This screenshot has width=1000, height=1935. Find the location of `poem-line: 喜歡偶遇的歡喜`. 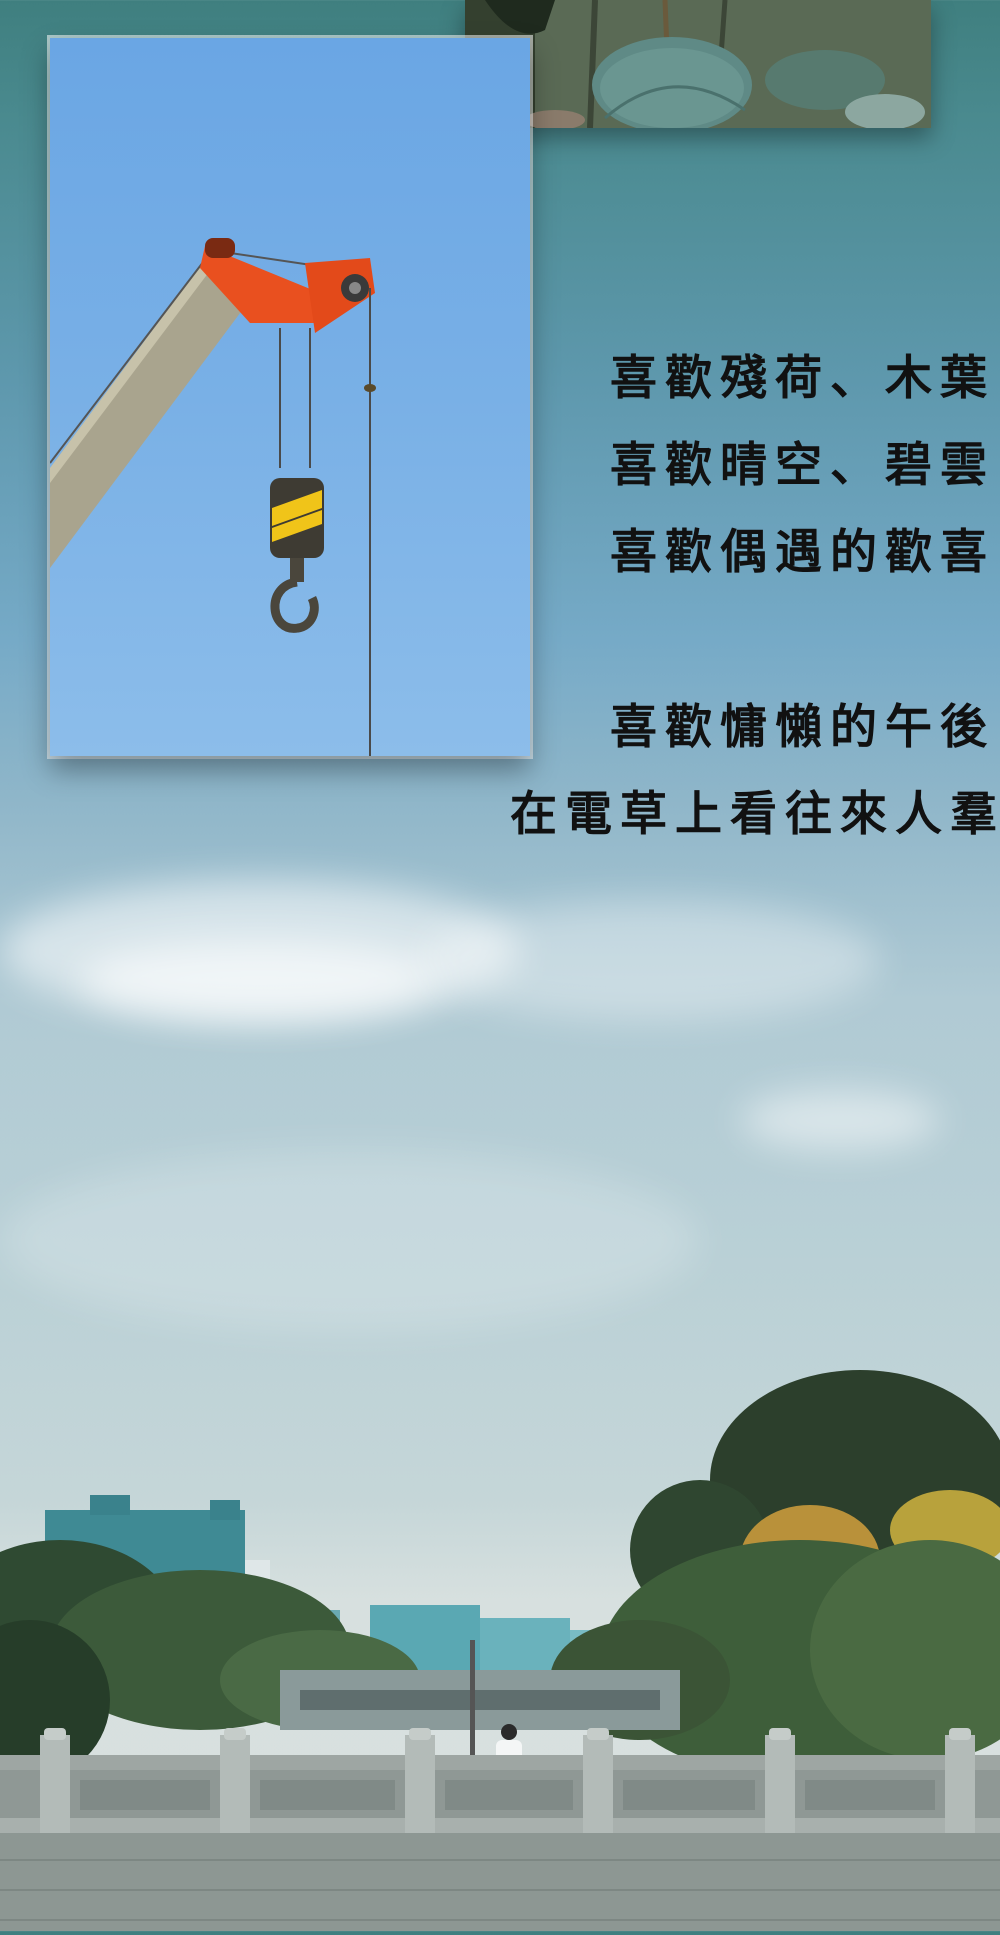

poem-line: 喜歡偶遇的歡喜 is located at coordinates (802, 552).